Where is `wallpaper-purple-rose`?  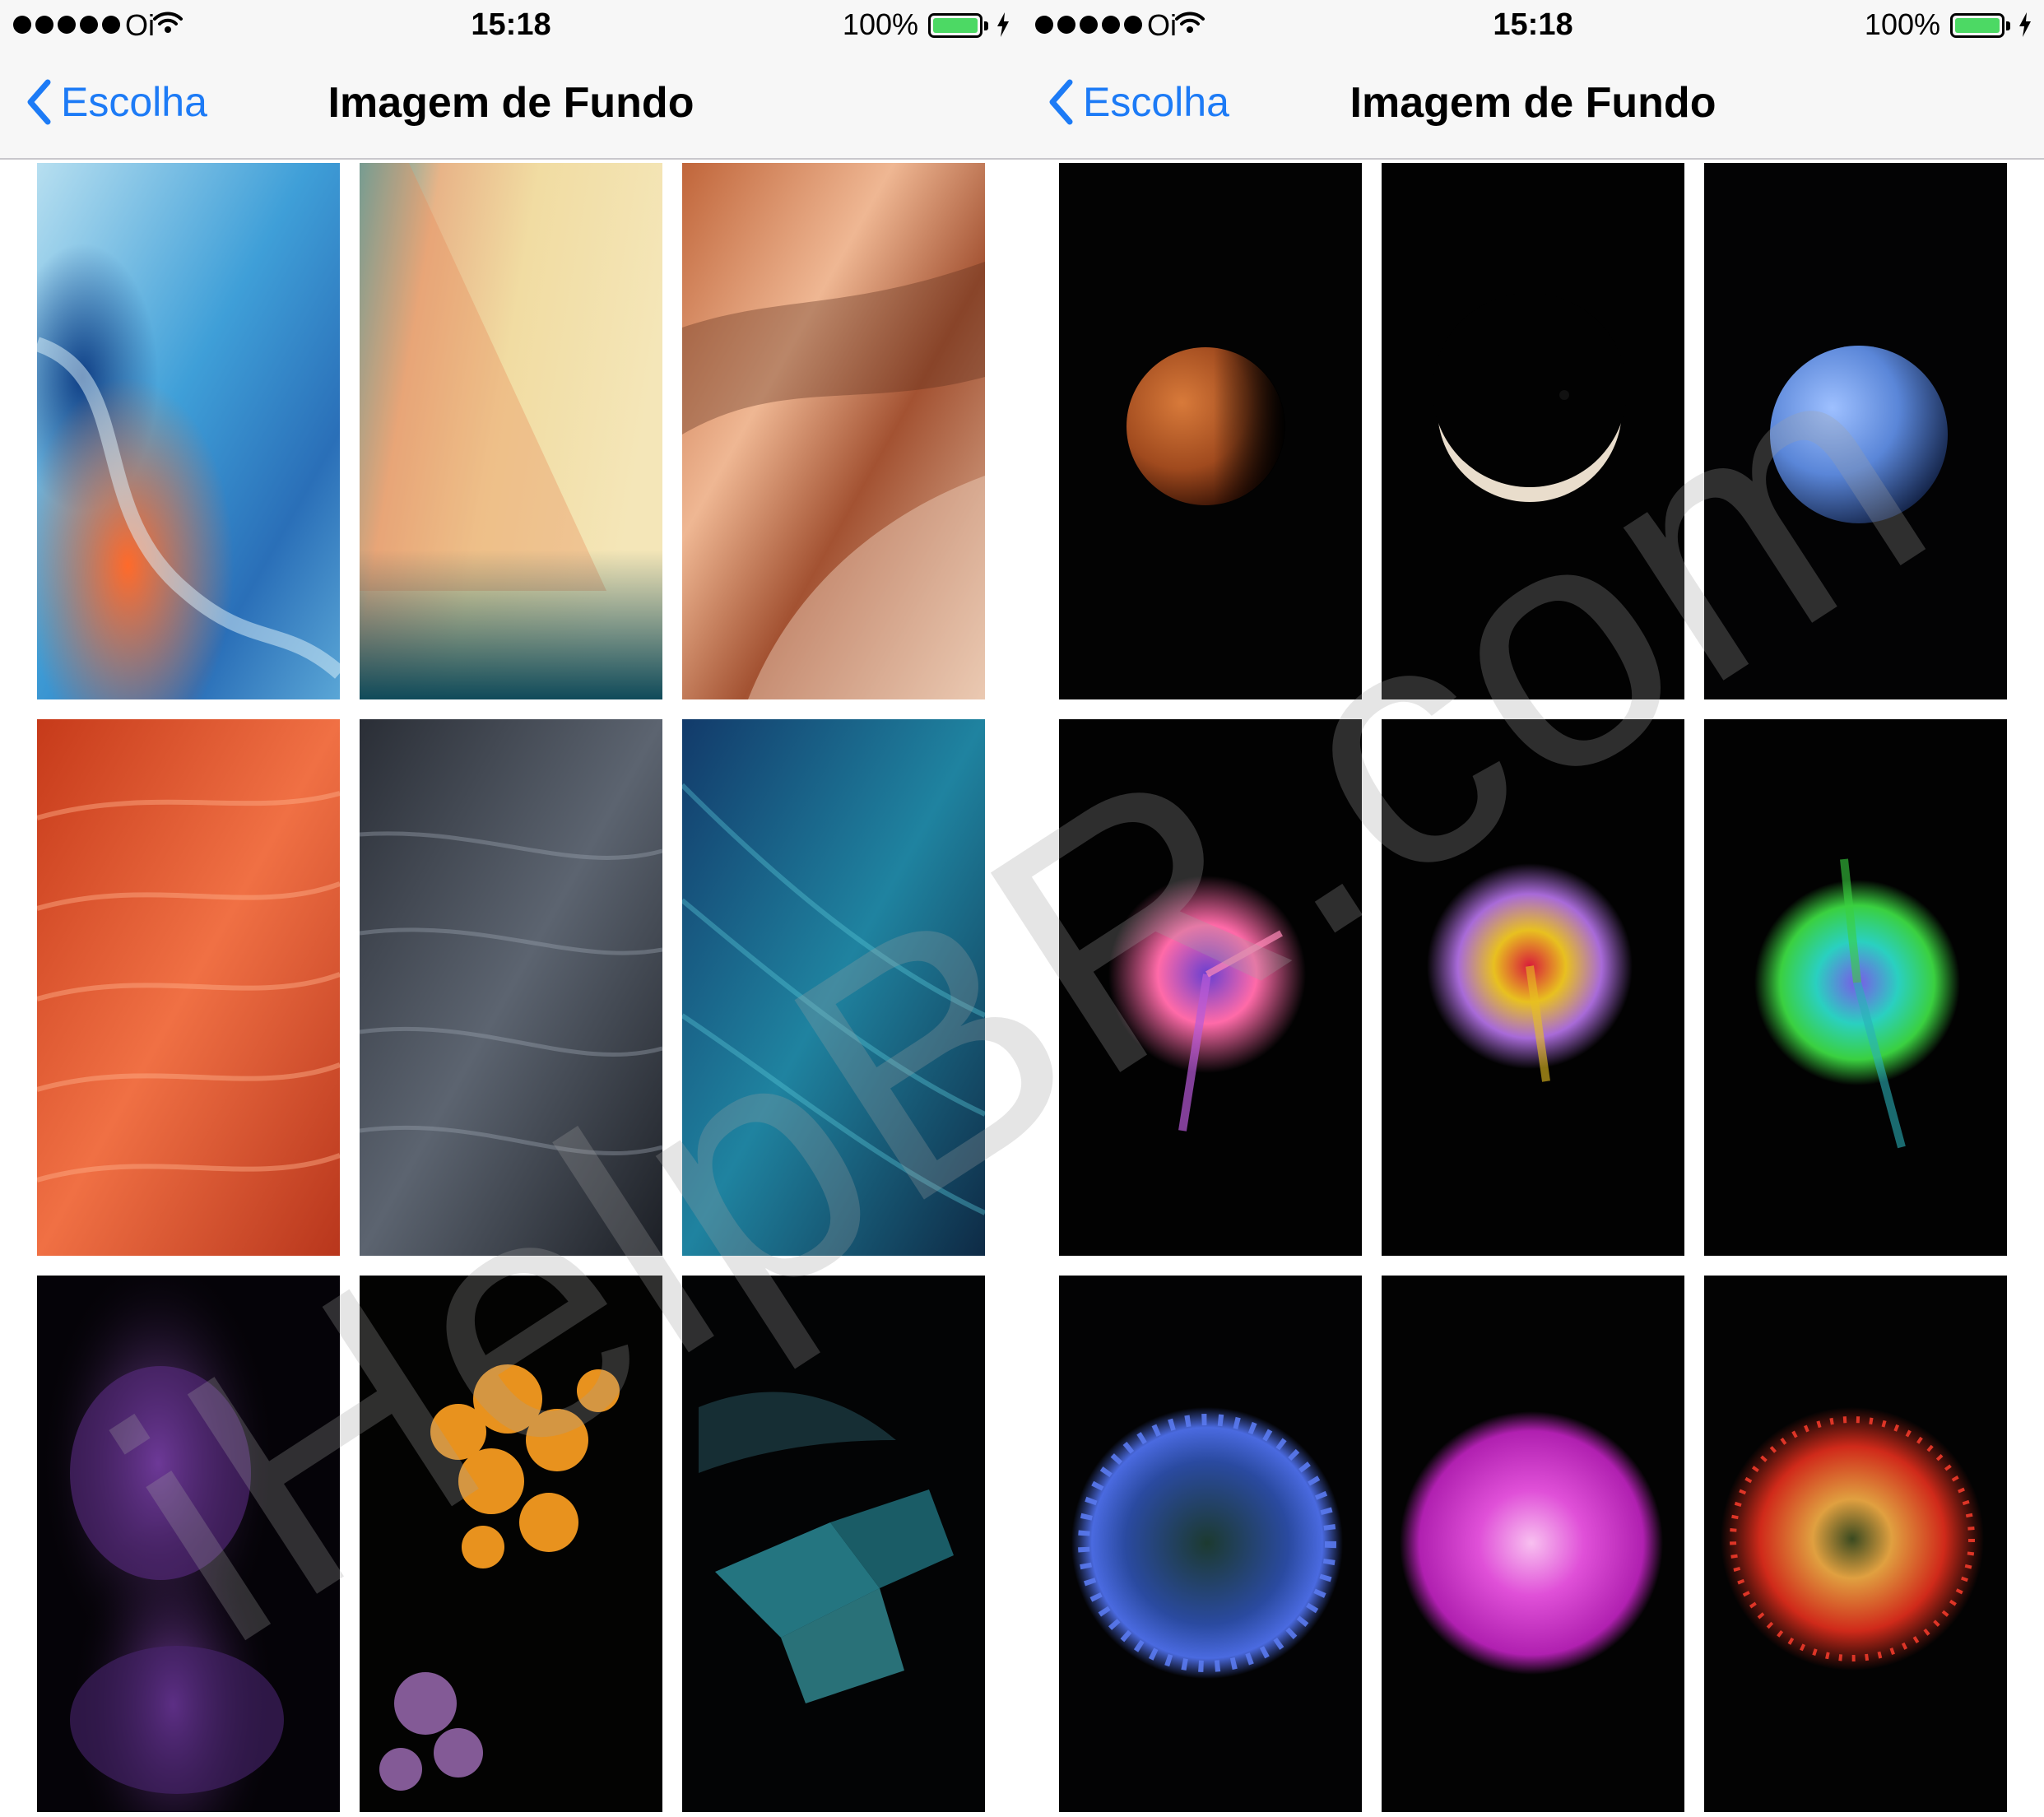 wallpaper-purple-rose is located at coordinates (188, 1544).